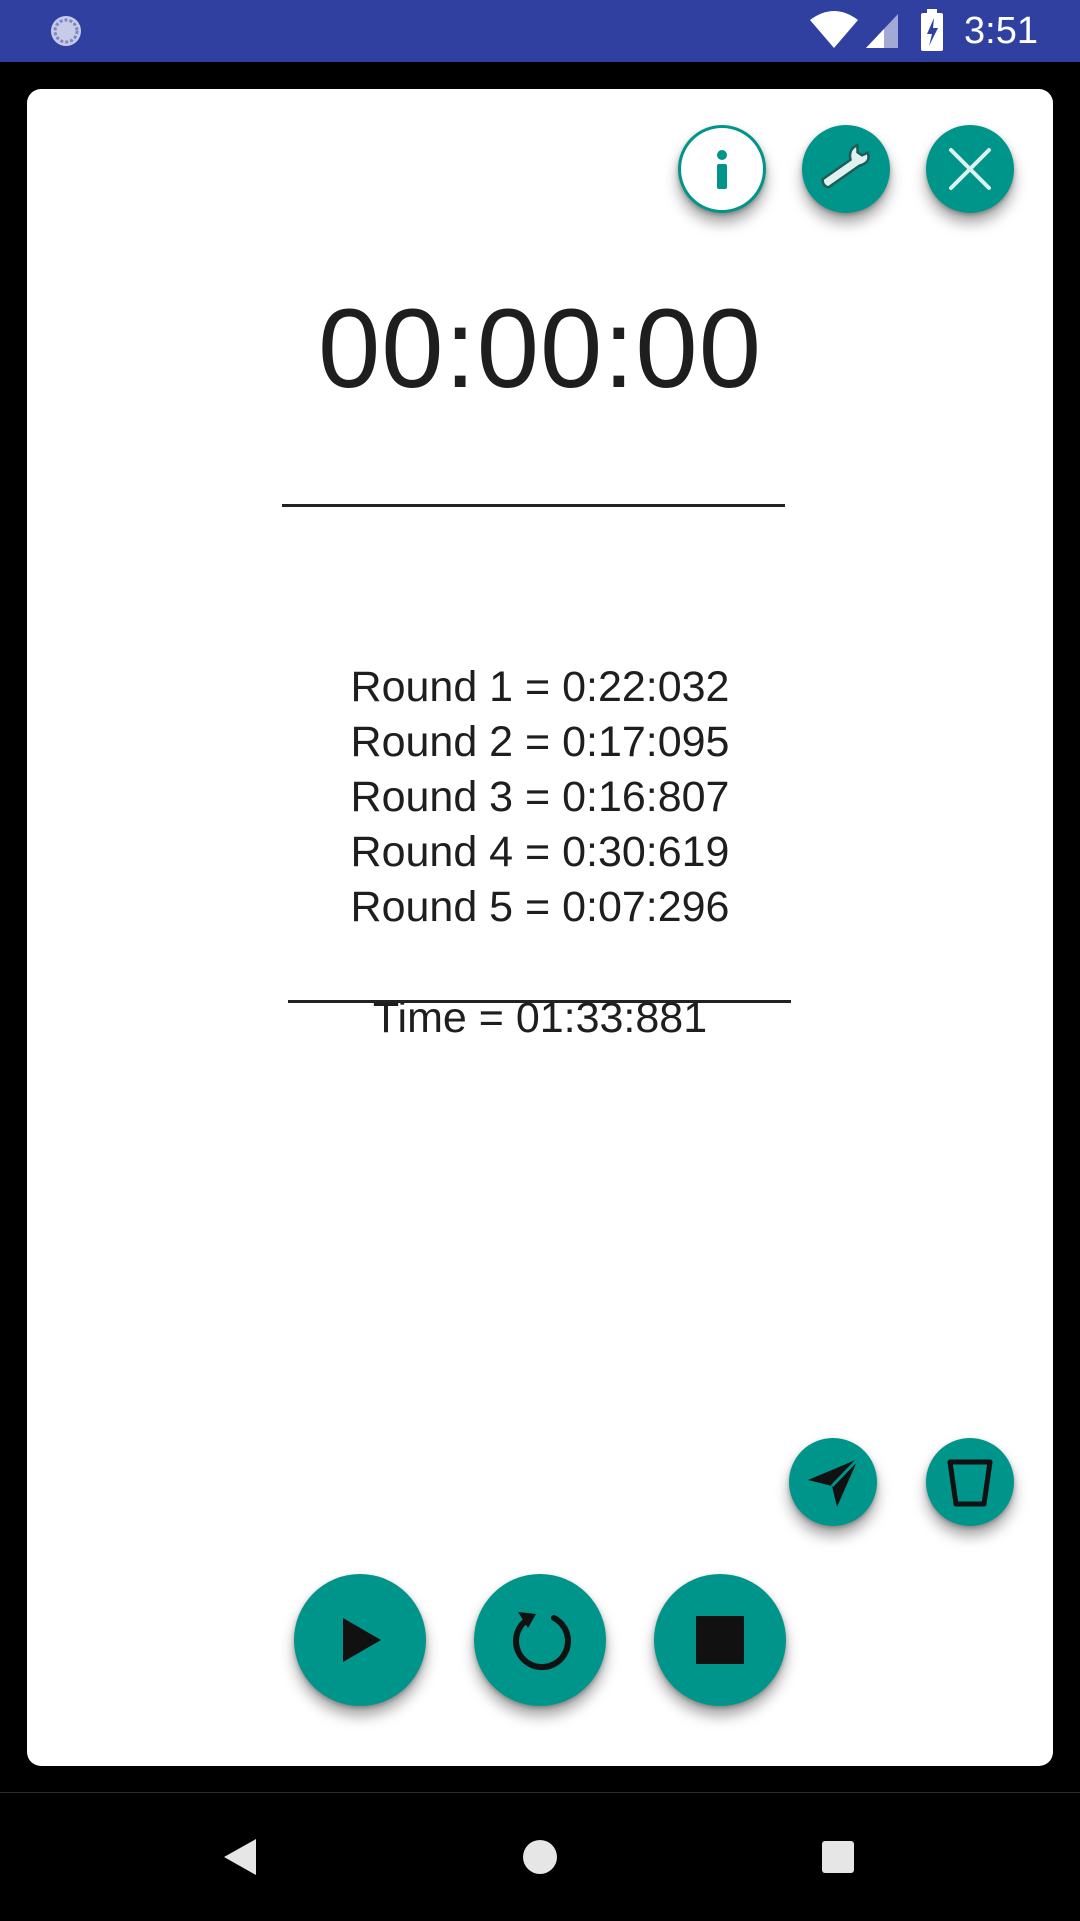  What do you see at coordinates (540, 907) in the screenshot?
I see `round-row: Round 5 = 0:07:296` at bounding box center [540, 907].